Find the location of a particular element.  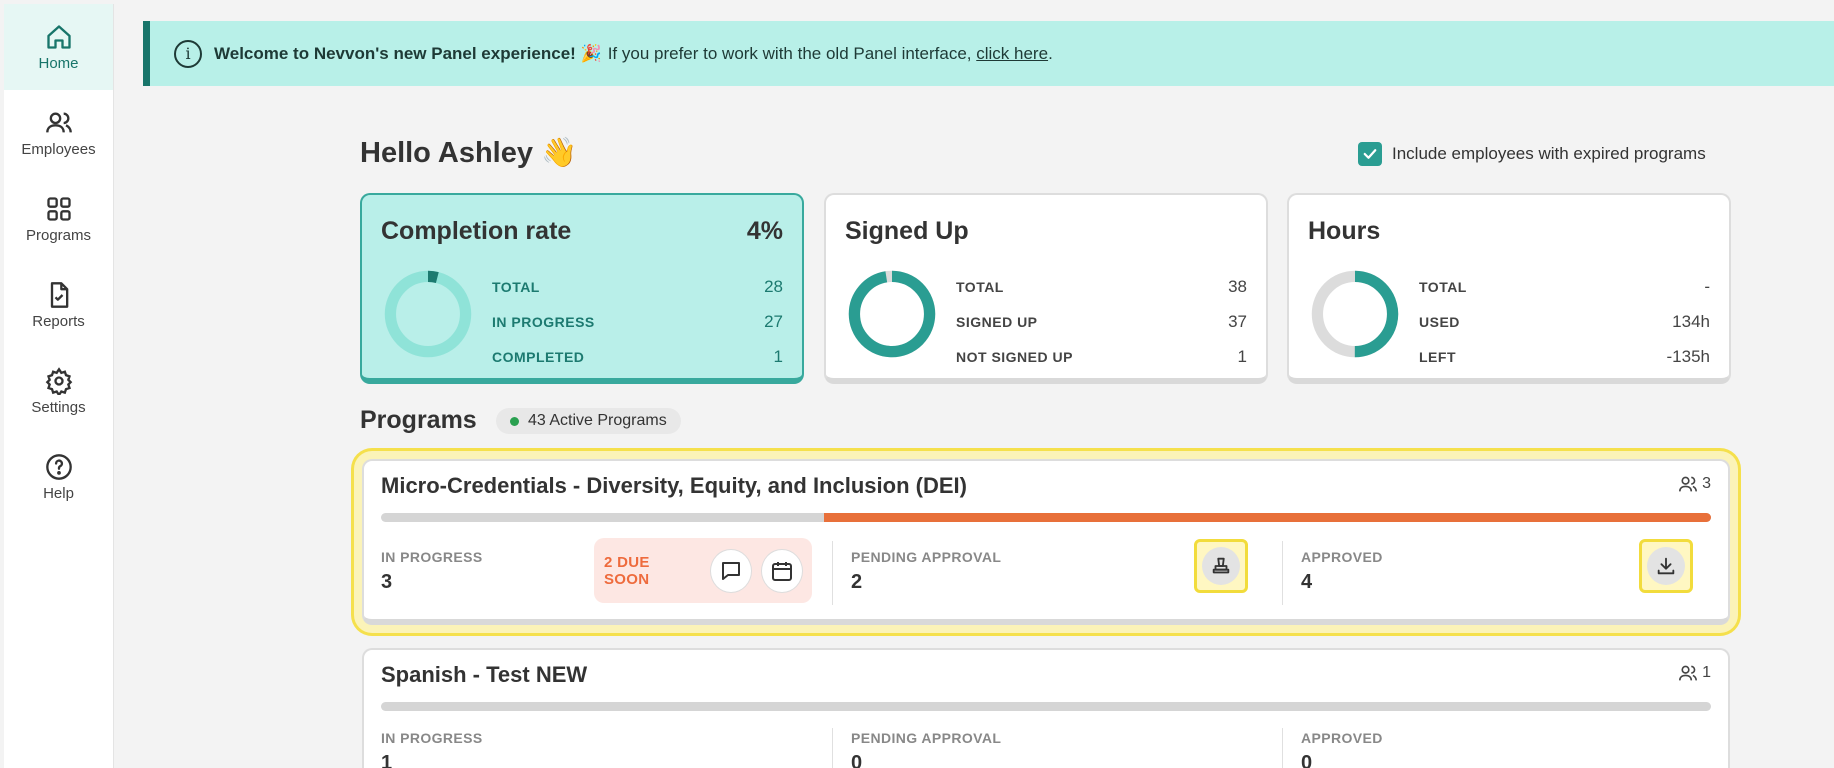

stat-value: 27 is located at coordinates (773, 321).